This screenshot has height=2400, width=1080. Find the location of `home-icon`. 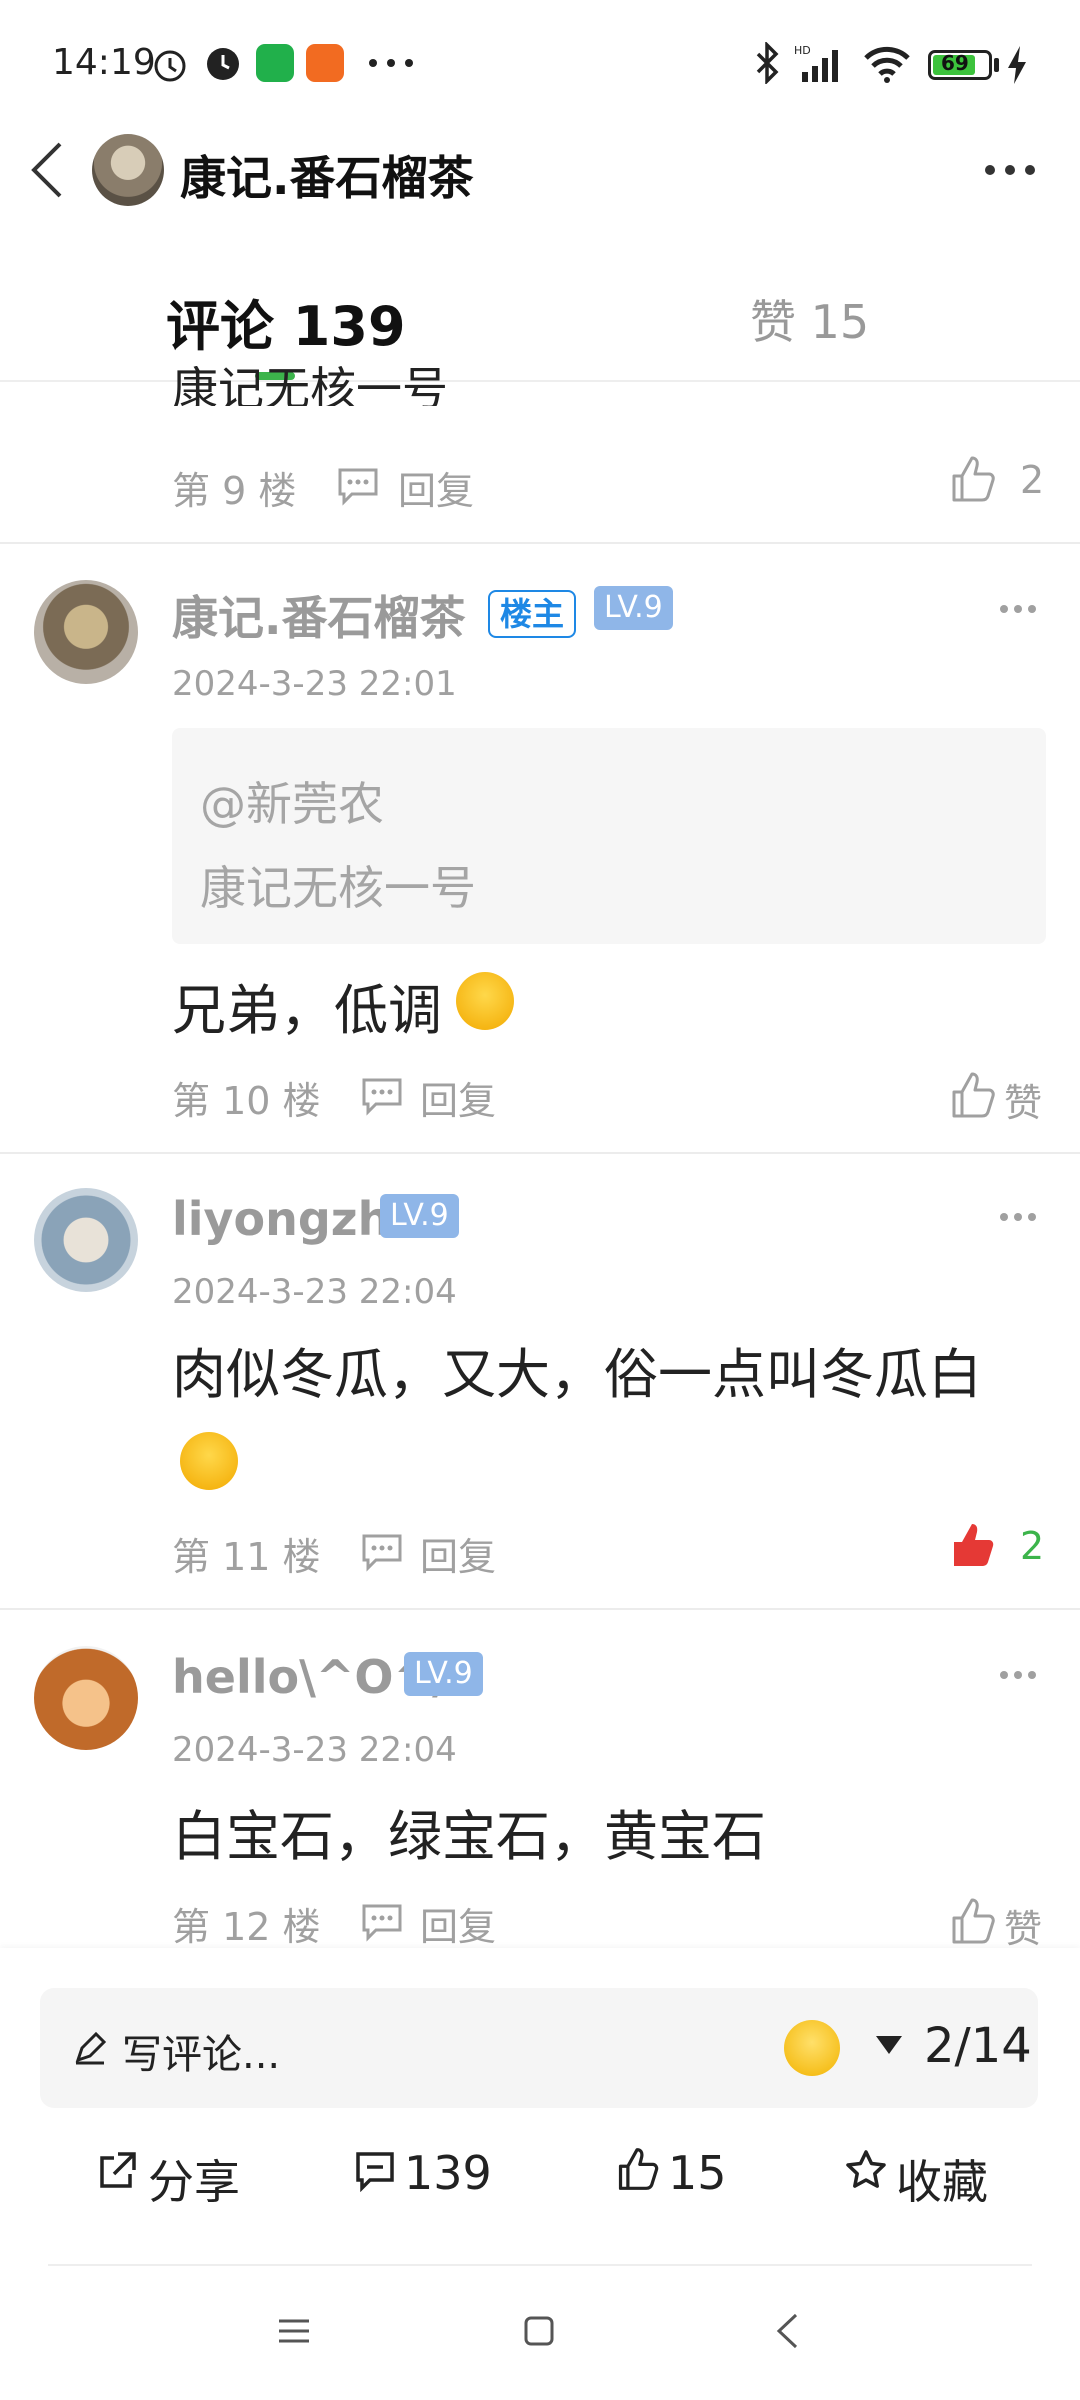

home-icon is located at coordinates (539, 2331).